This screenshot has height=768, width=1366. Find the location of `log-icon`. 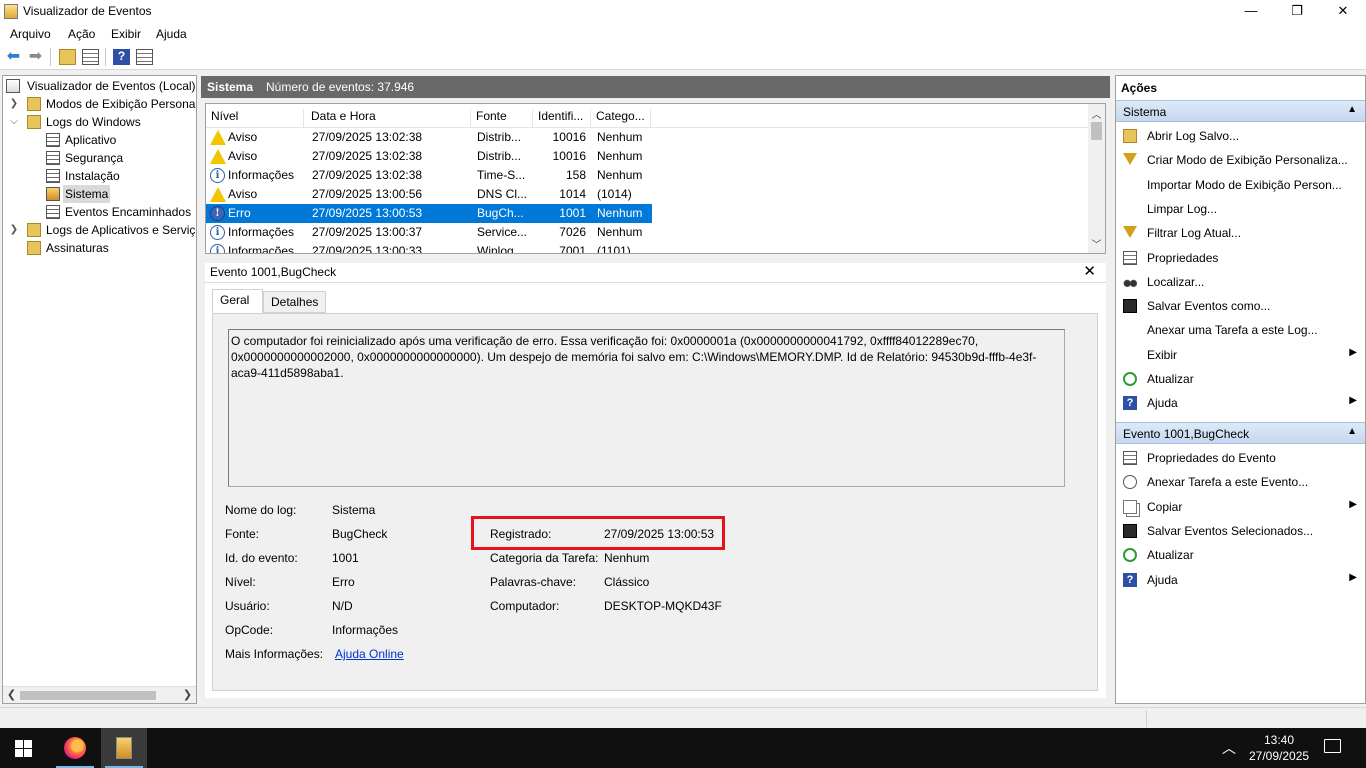

log-icon is located at coordinates (53, 140).